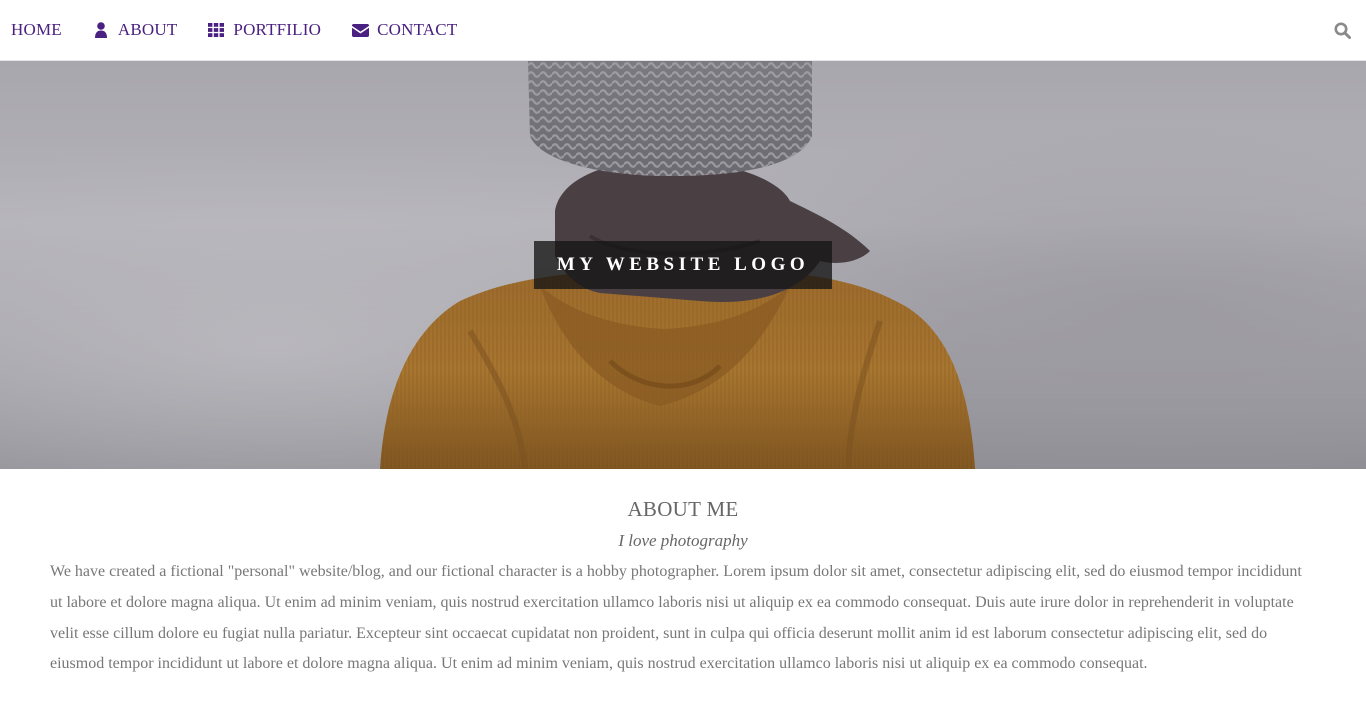  Describe the element at coordinates (277, 29) in the screenshot. I see `nav-item-portfolio-label: PORTFILIO` at that location.